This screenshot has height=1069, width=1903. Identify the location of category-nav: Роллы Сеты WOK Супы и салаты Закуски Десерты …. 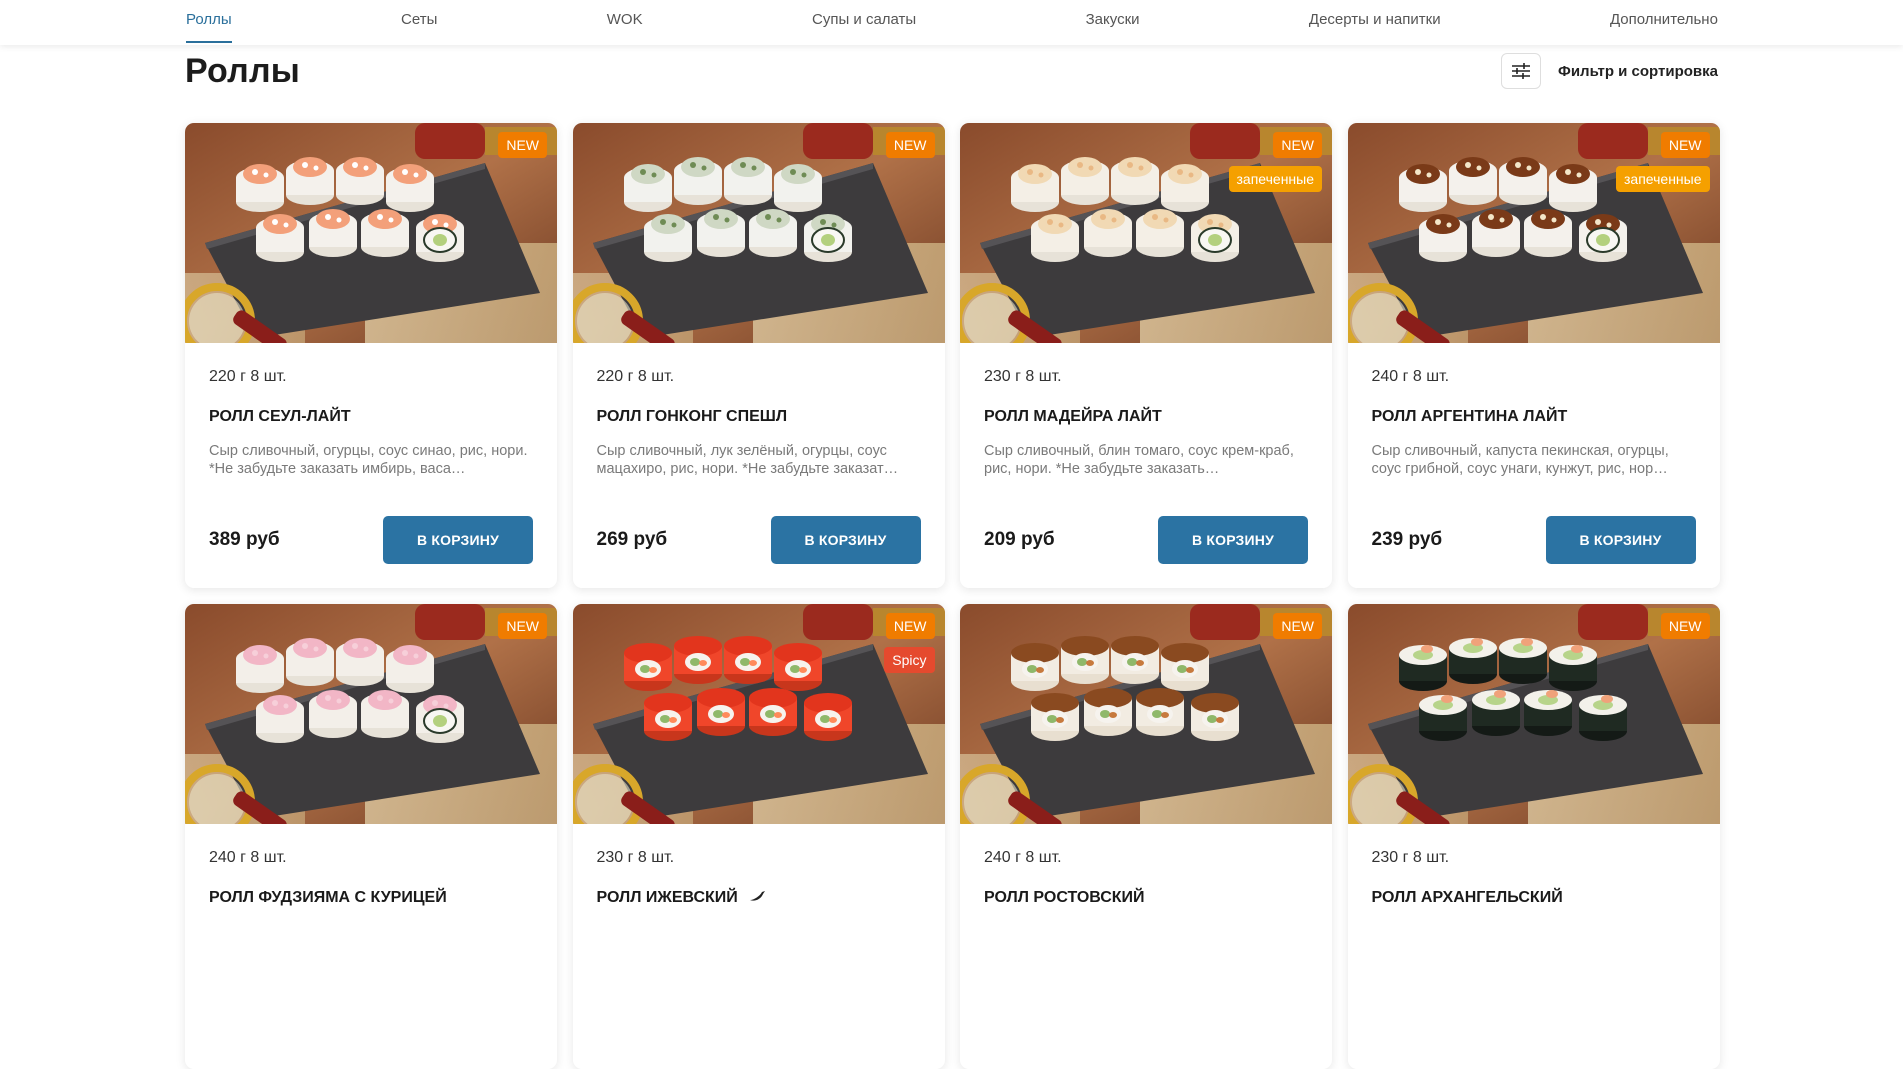
(951, 22).